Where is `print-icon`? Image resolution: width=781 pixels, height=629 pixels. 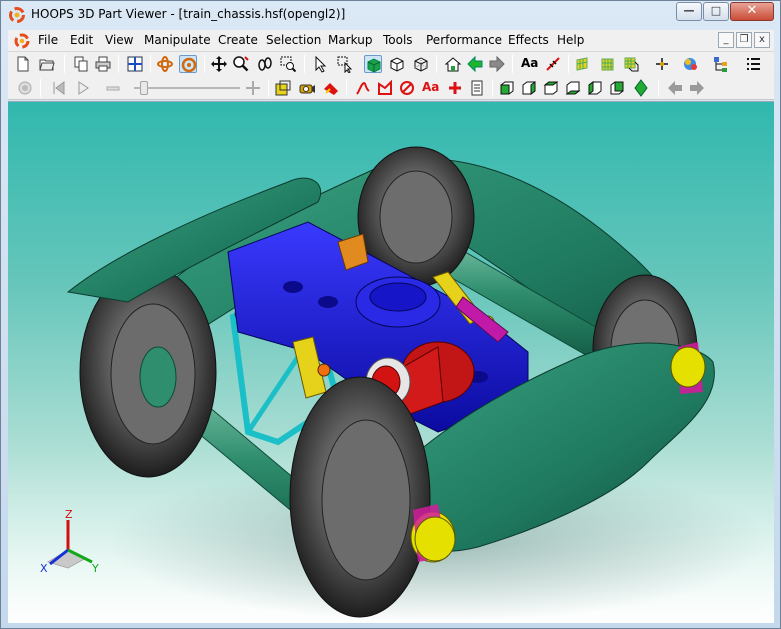
print-icon is located at coordinates (103, 64).